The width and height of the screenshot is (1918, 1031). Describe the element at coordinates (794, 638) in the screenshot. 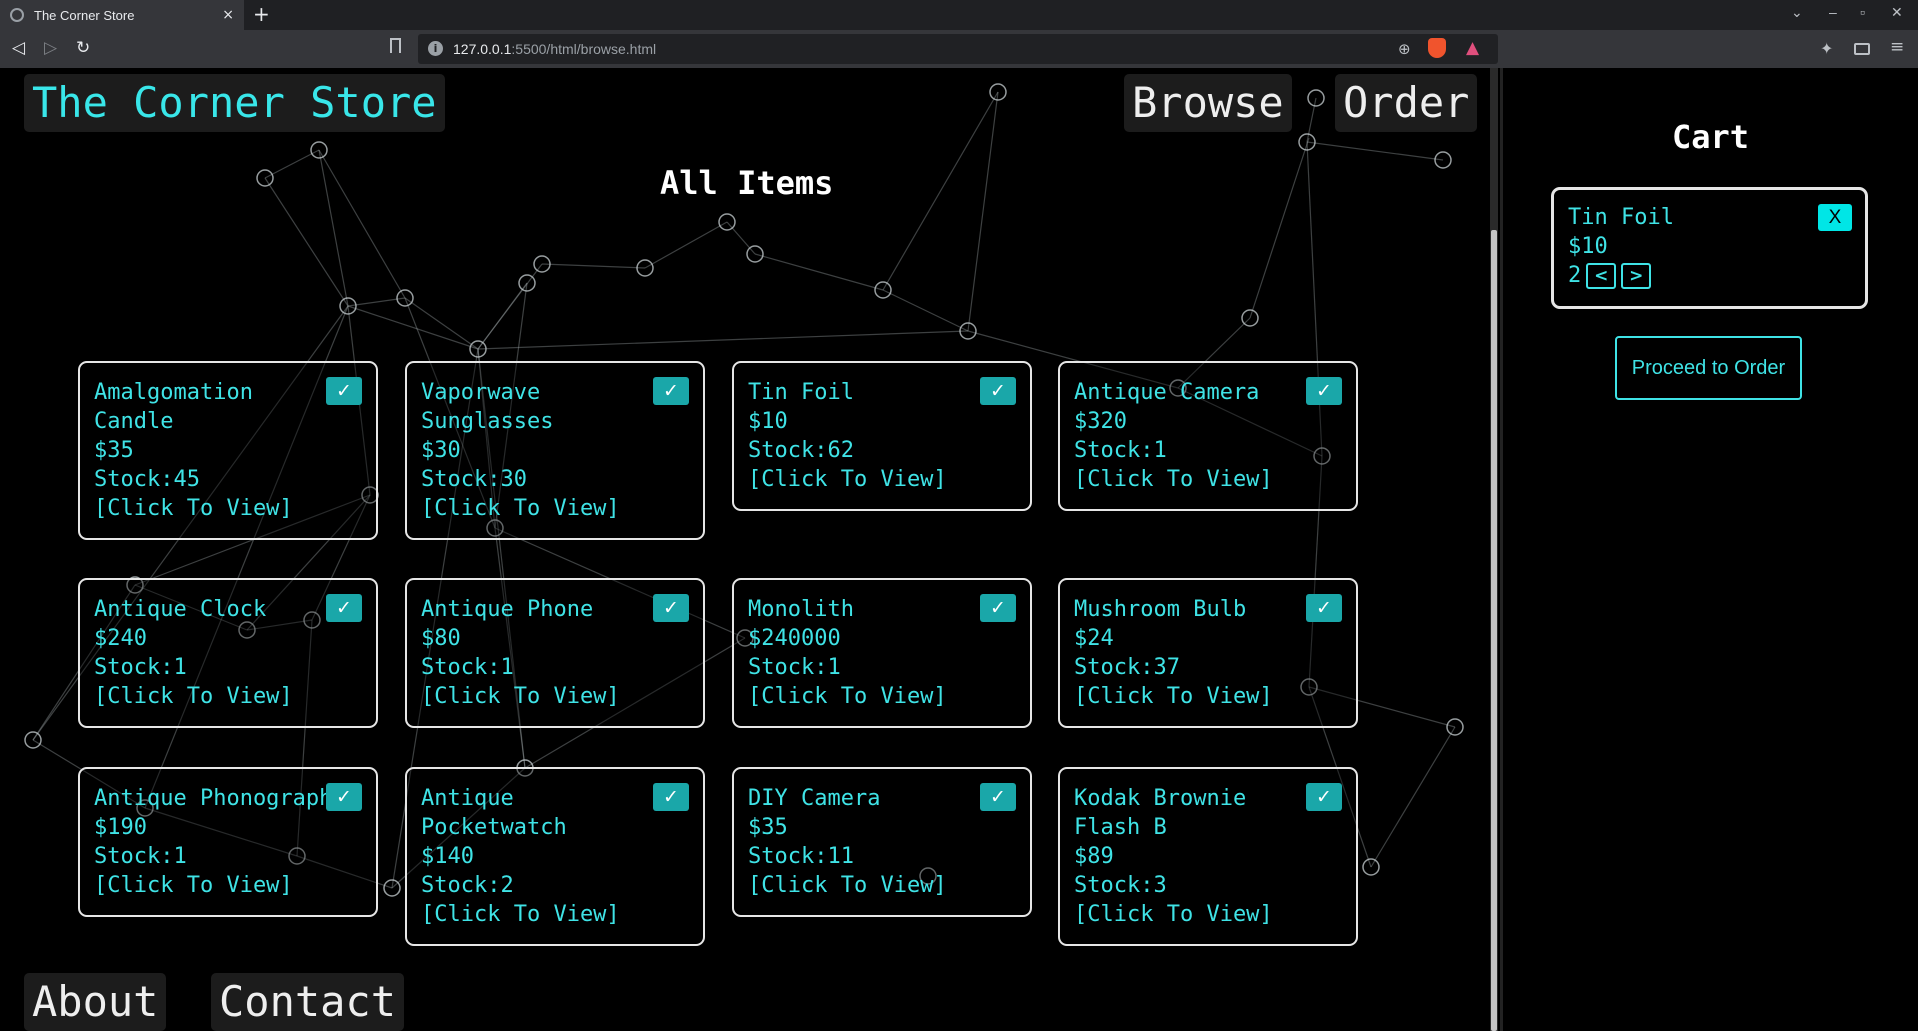

I see `item-price: $240000` at that location.